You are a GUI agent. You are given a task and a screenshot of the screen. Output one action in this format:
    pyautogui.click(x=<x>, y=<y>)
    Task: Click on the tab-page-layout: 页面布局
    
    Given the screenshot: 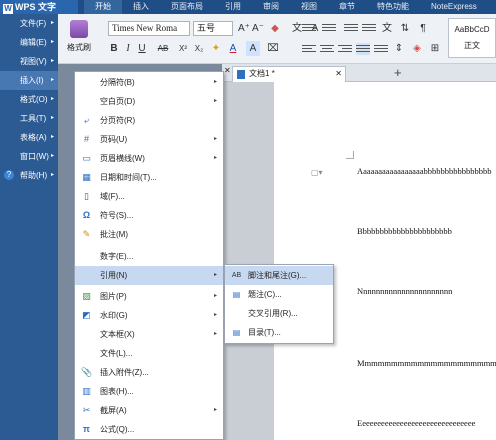 What is the action you would take?
    pyautogui.click(x=187, y=7)
    